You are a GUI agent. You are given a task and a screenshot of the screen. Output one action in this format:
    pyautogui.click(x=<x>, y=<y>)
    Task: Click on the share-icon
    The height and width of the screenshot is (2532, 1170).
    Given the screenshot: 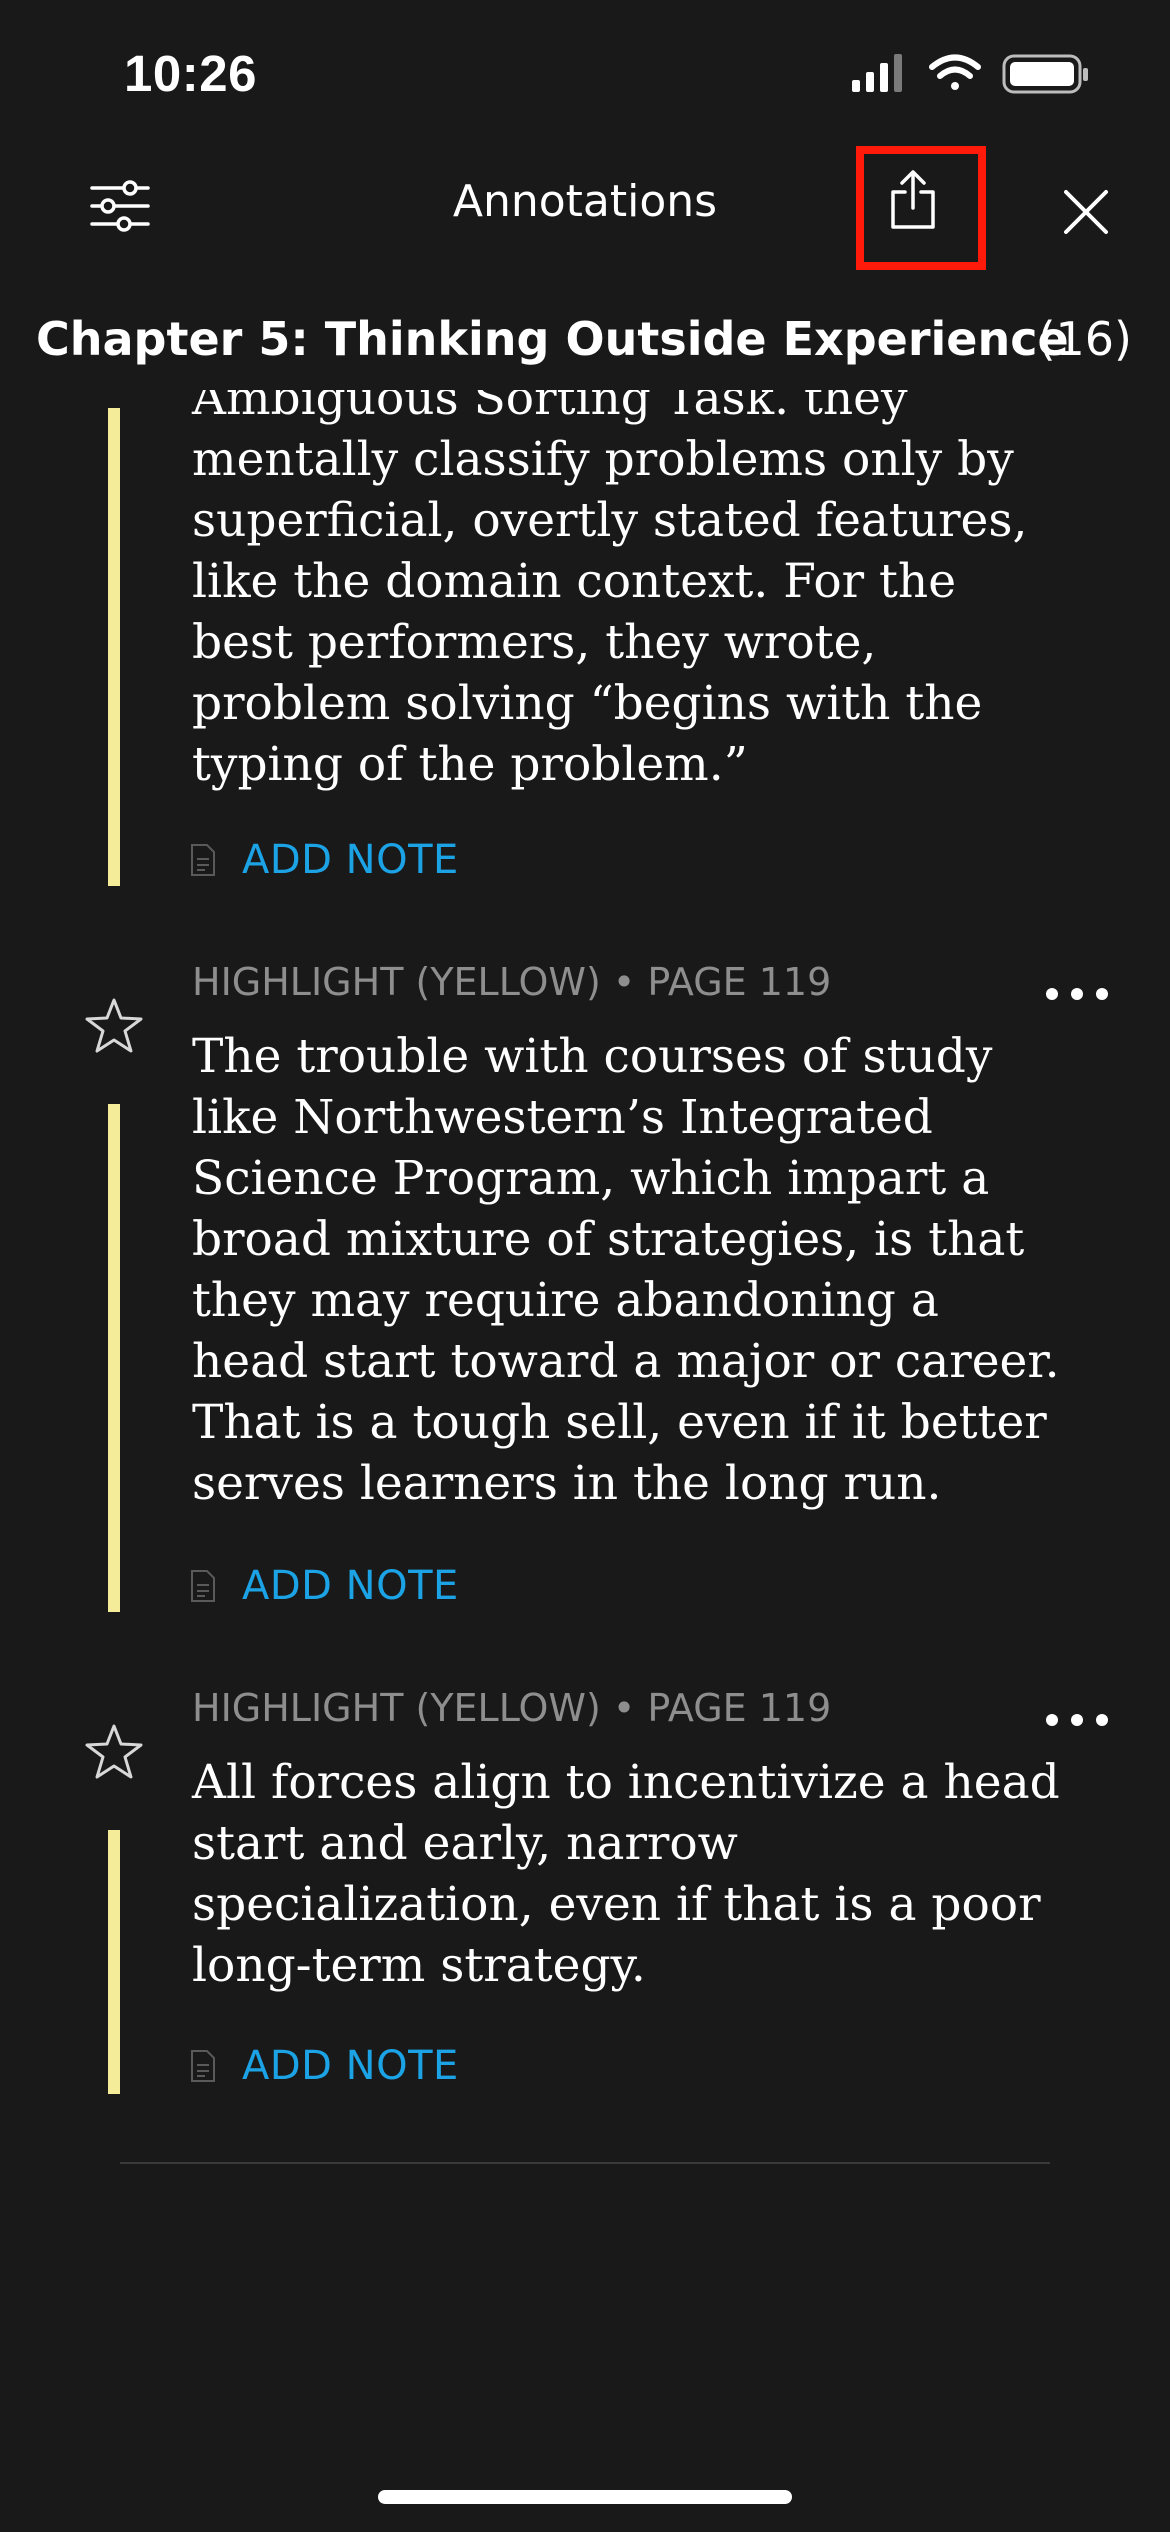 What is the action you would take?
    pyautogui.click(x=913, y=199)
    